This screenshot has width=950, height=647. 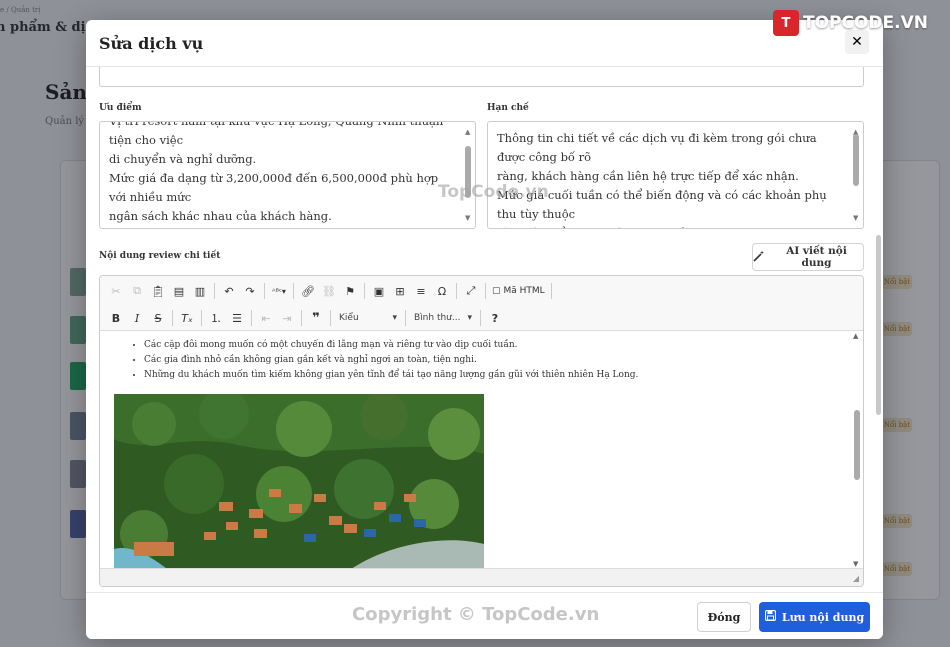 I want to click on advantages-line: di chuyển và nghỉ dưỡng., so click(x=183, y=159).